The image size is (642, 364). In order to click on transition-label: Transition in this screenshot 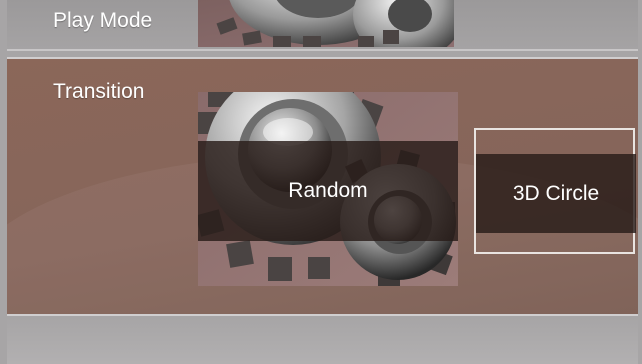, I will do `click(99, 91)`.